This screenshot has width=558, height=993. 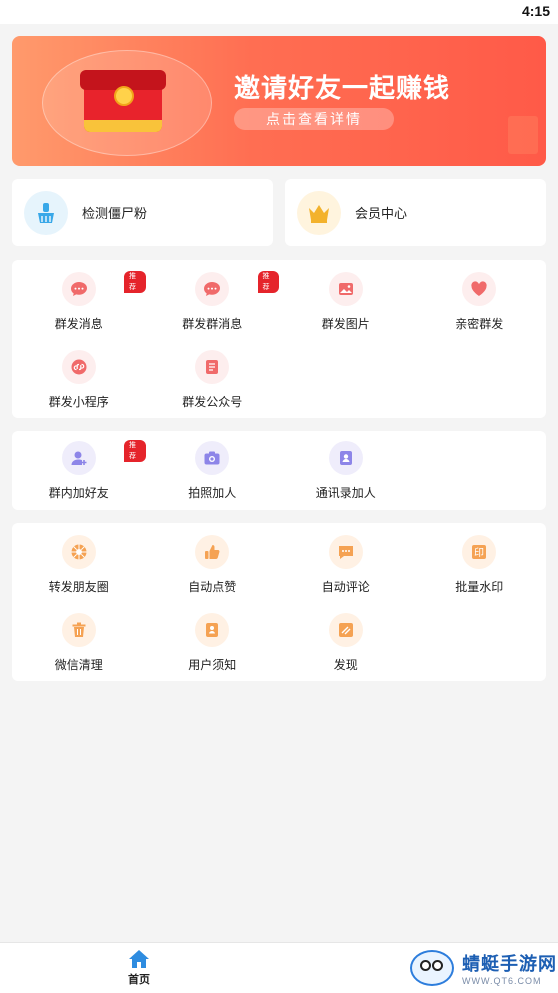 What do you see at coordinates (346, 476) in the screenshot?
I see `contacts-add-item: 通讯录加人` at bounding box center [346, 476].